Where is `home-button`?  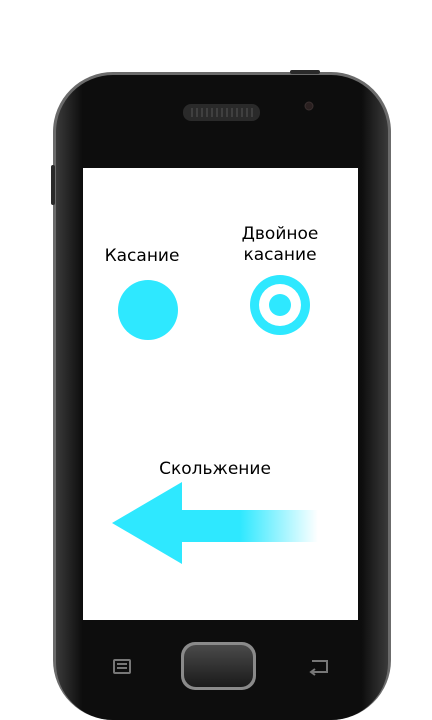
home-button is located at coordinates (218, 666).